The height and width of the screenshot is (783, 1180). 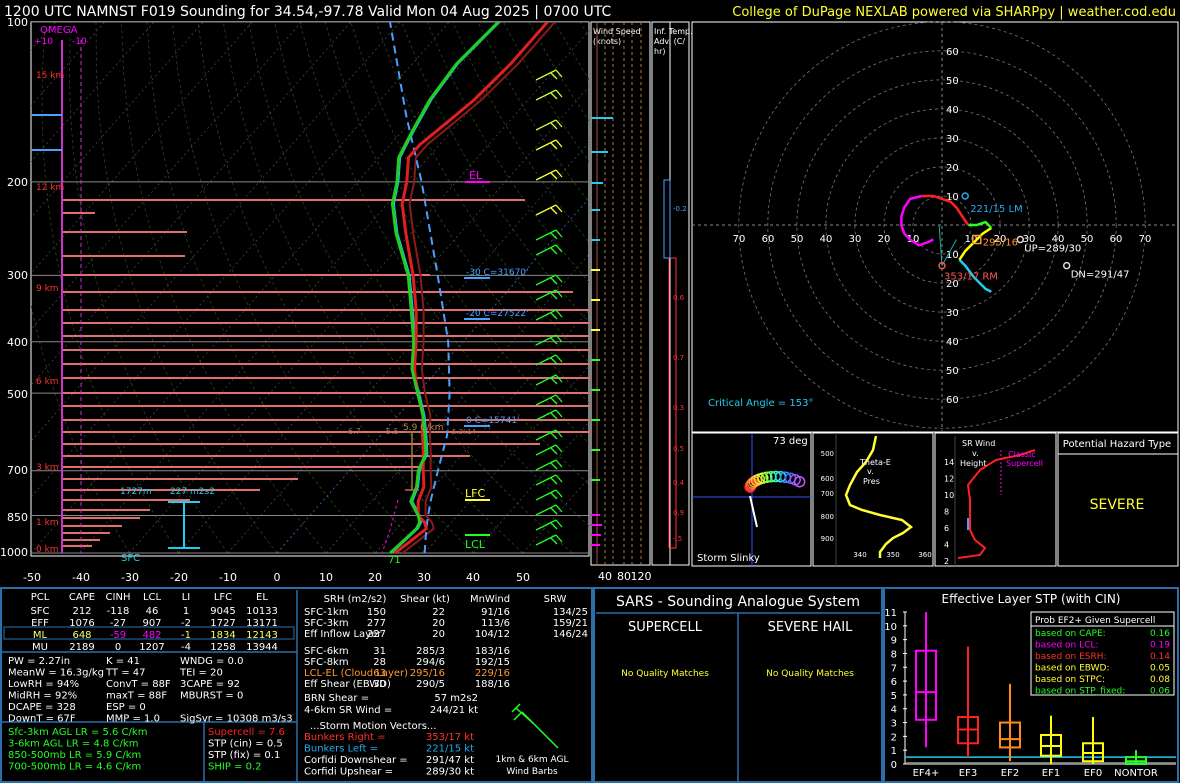 I want to click on sars-nq-1: No Quality Matches, so click(x=665, y=674).